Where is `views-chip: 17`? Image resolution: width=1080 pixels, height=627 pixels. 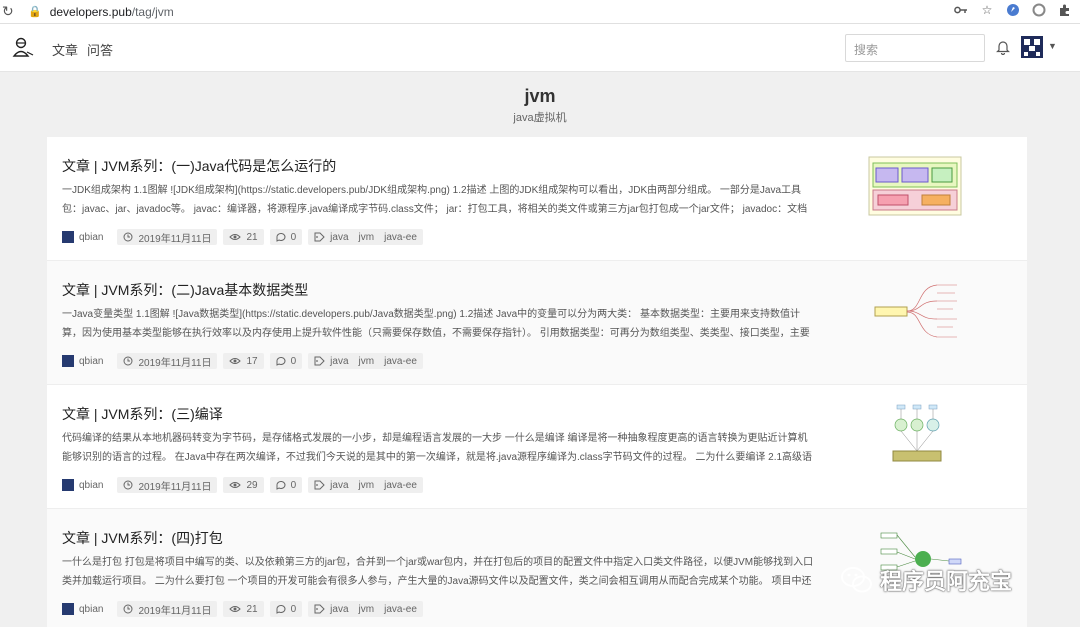 views-chip: 17 is located at coordinates (243, 361).